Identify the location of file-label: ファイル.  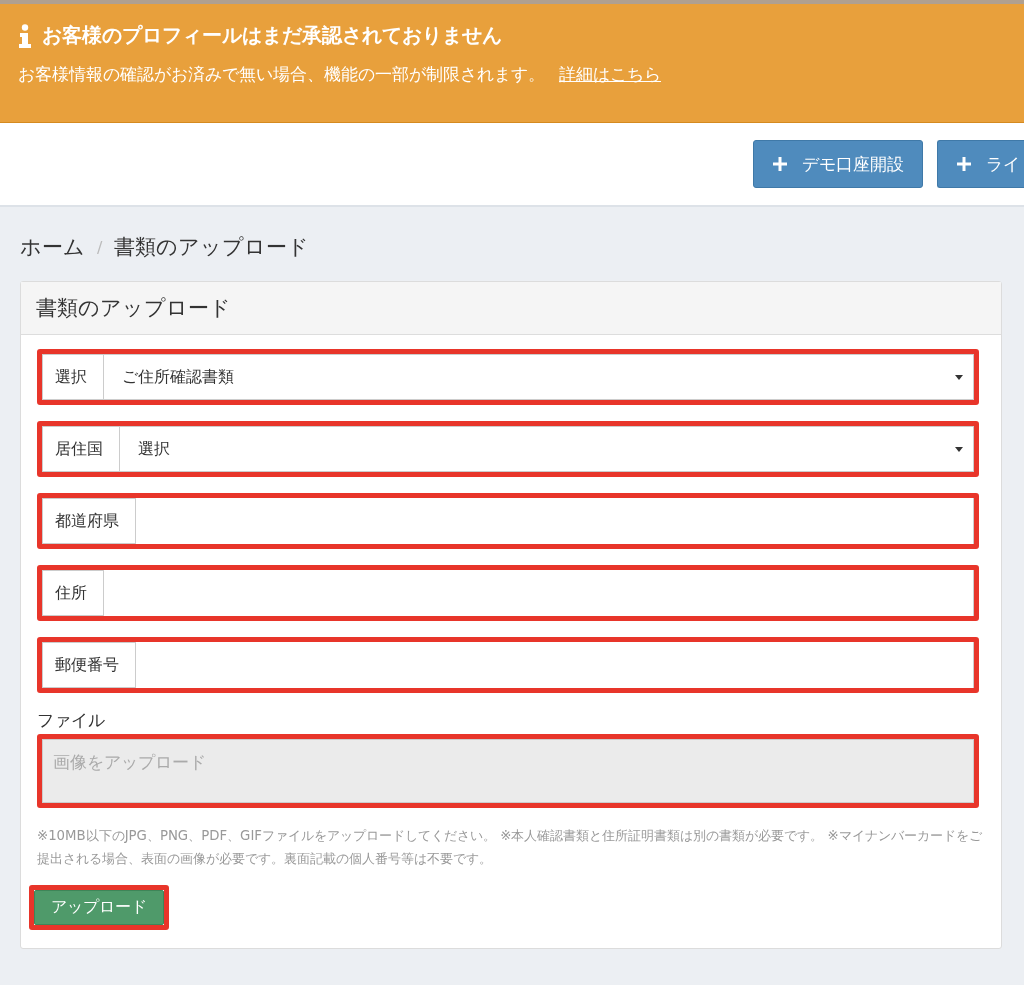
(71, 720).